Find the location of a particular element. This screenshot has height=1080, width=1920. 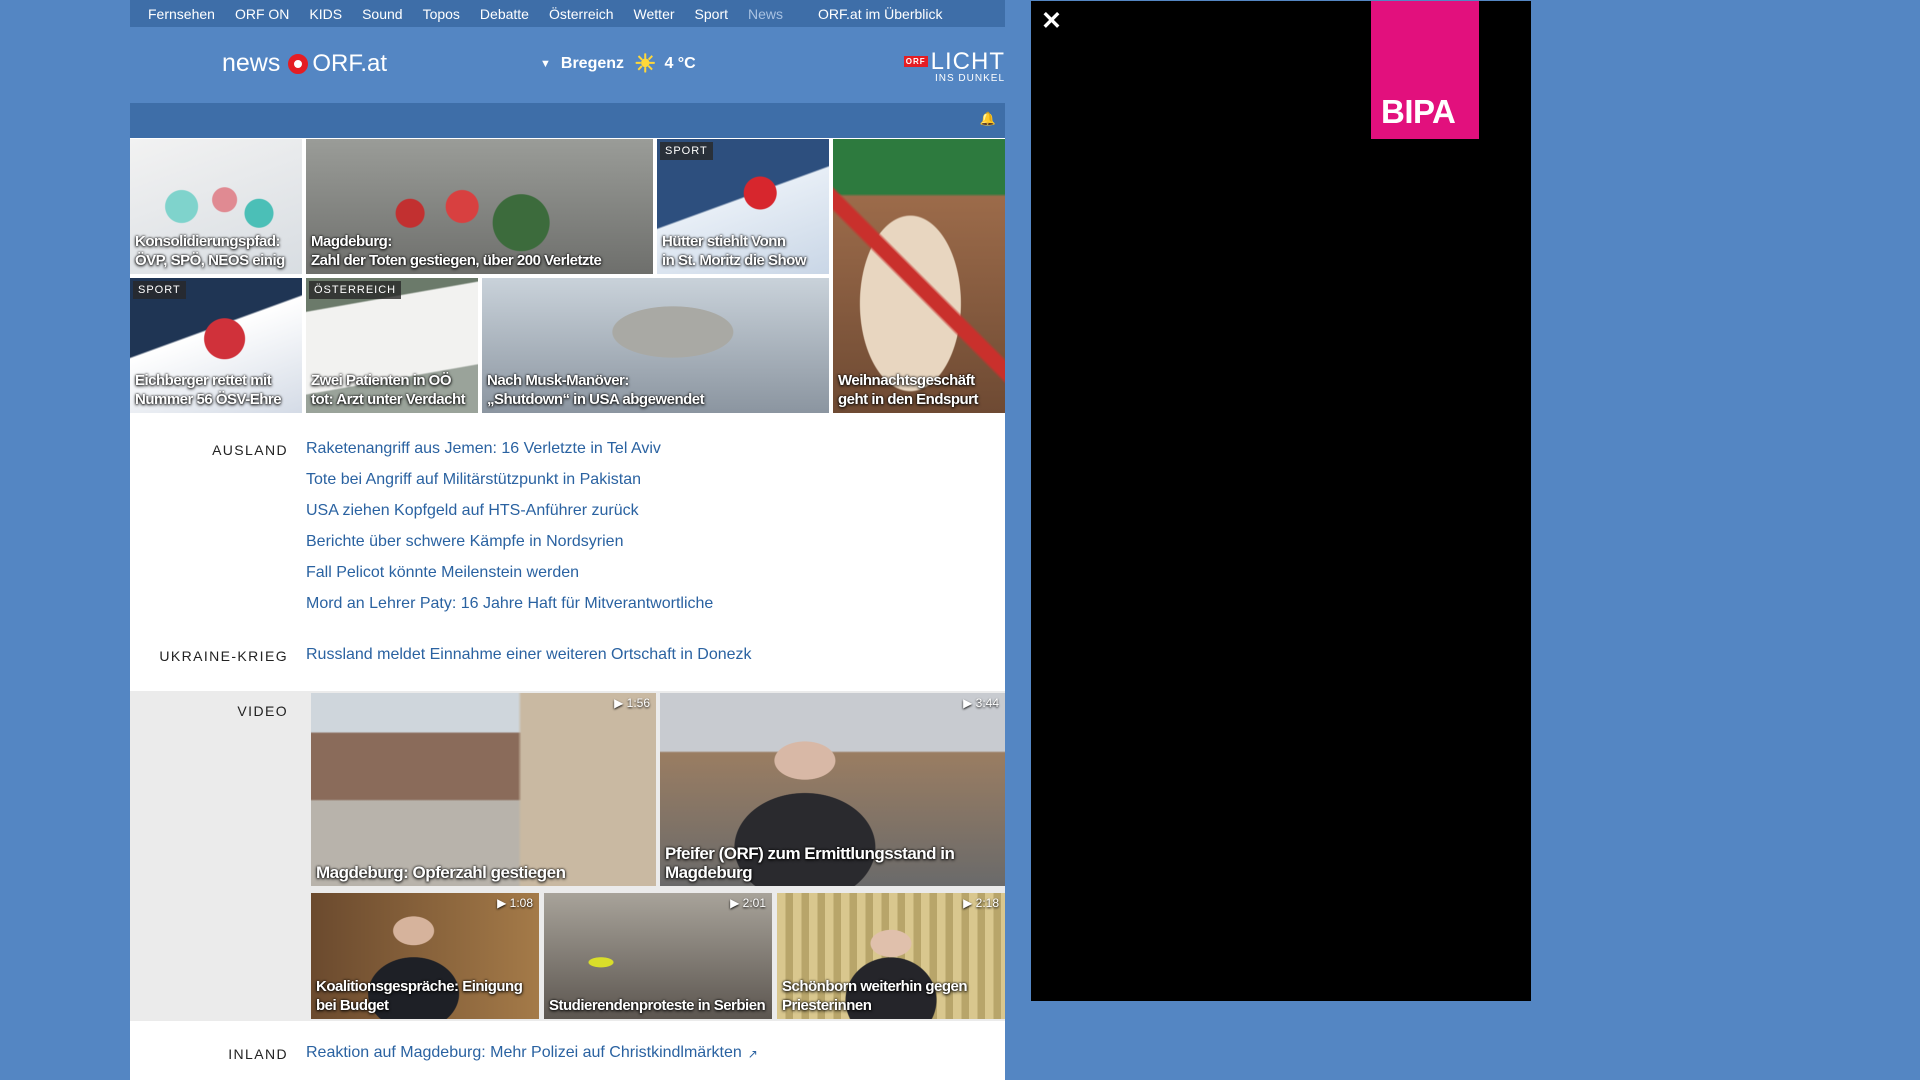

video-caption: Koalitionsgespräche: Einigung bei Budget is located at coordinates (419, 996).